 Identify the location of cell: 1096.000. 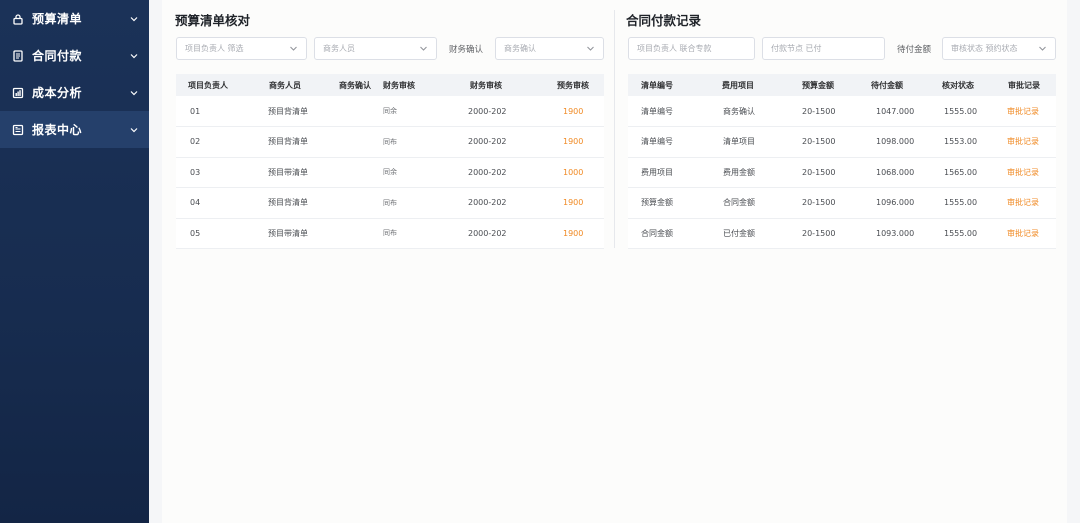
(896, 203).